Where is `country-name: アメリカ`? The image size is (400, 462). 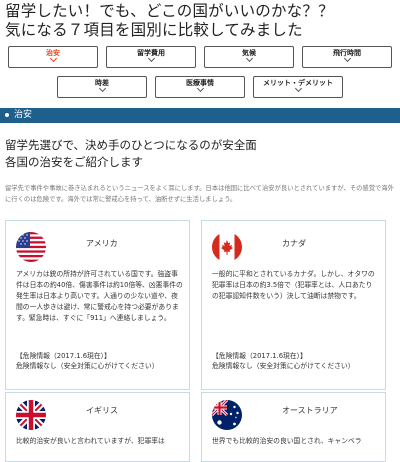 country-name: アメリカ is located at coordinates (102, 243).